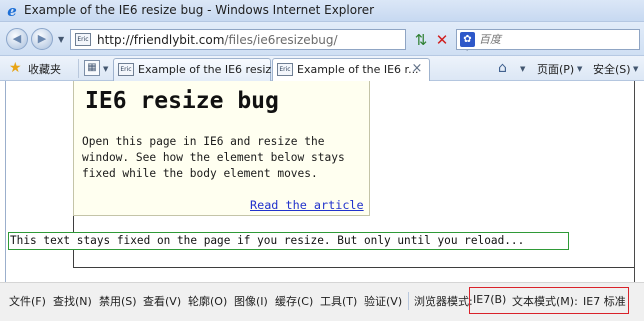 This screenshot has width=644, height=321. What do you see at coordinates (579, 69) in the screenshot?
I see `page-menu-dropdown: ▼` at bounding box center [579, 69].